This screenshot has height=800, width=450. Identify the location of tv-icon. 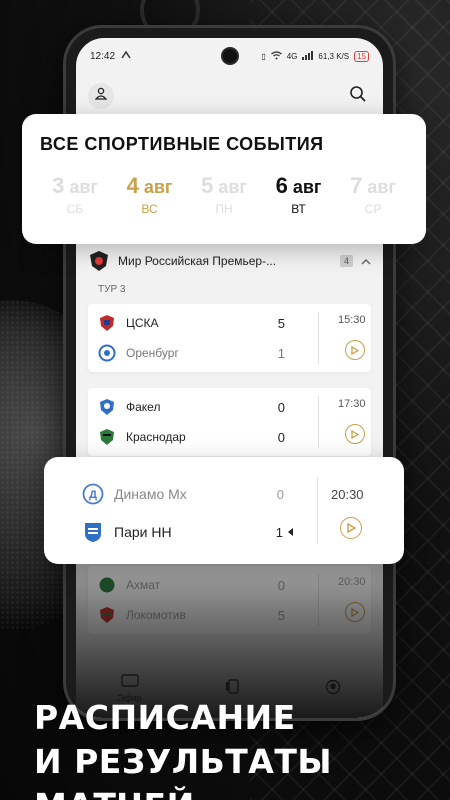
(130, 681).